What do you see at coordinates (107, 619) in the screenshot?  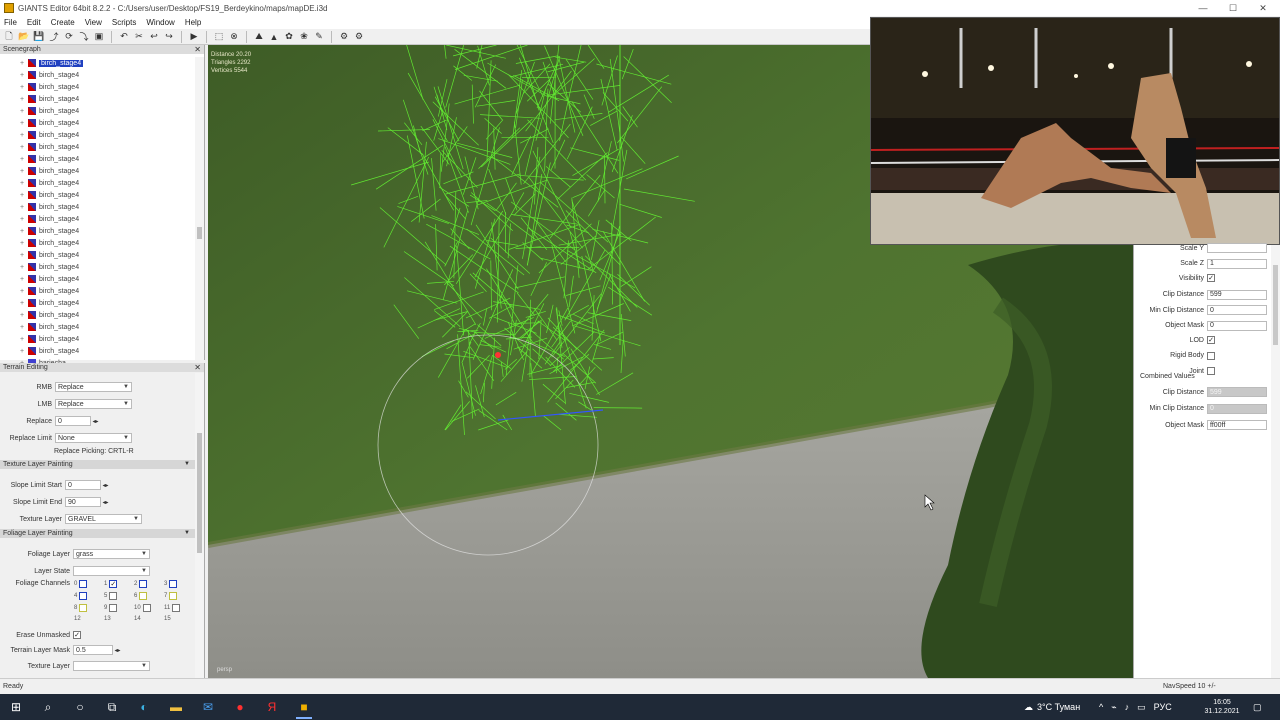 I see `foliage-channel: 13` at bounding box center [107, 619].